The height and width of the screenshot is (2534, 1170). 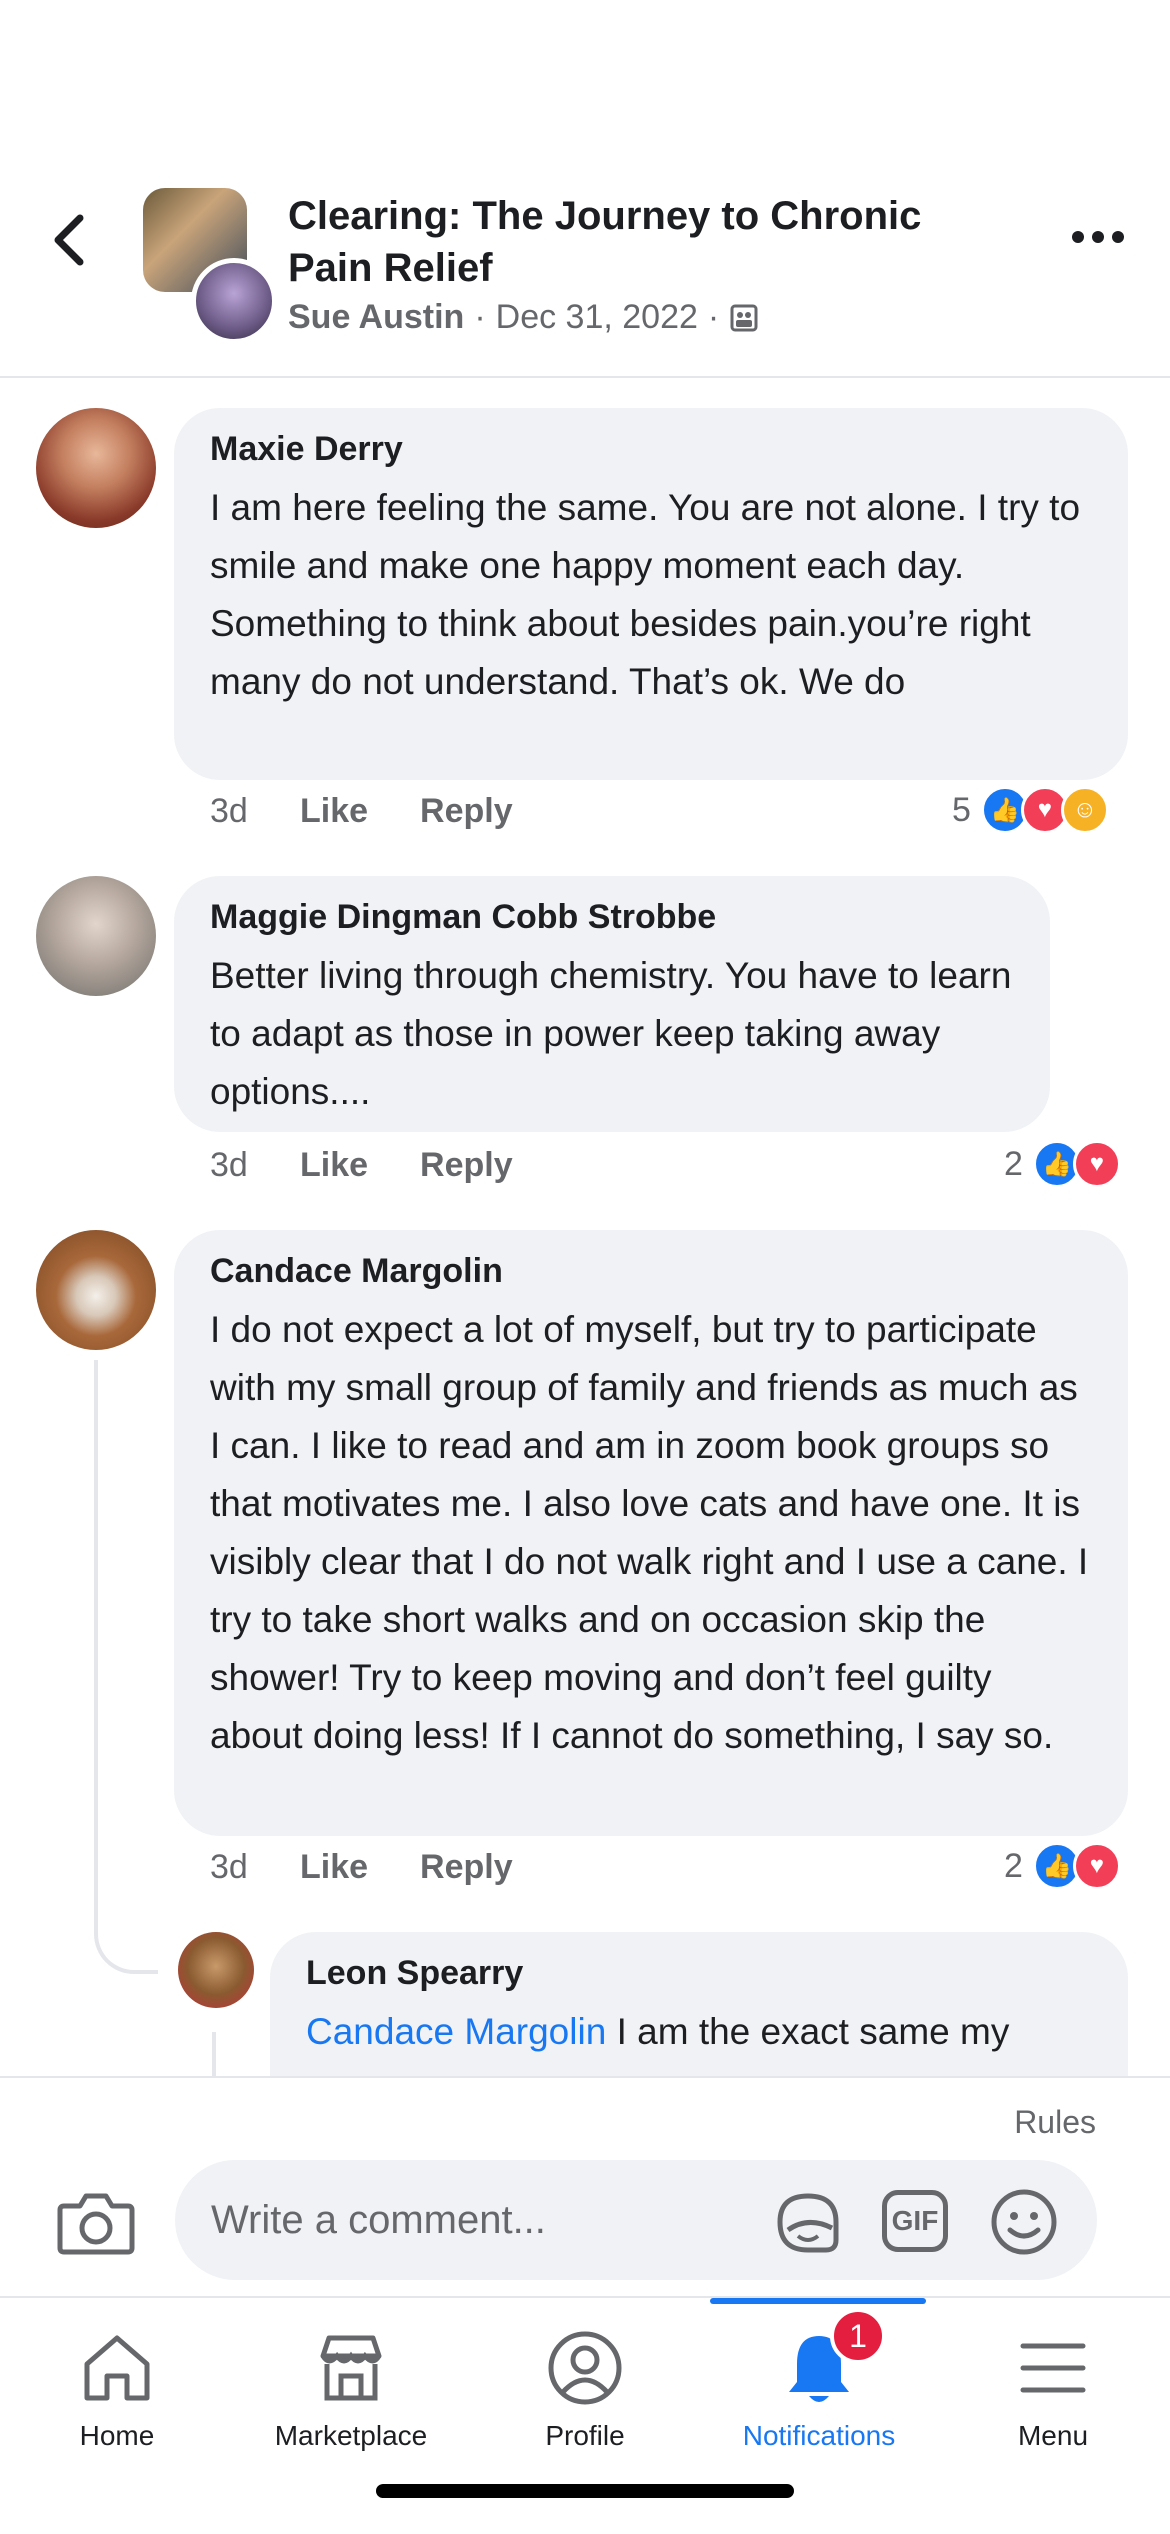 I want to click on reaction-count: 5, so click(x=961, y=809).